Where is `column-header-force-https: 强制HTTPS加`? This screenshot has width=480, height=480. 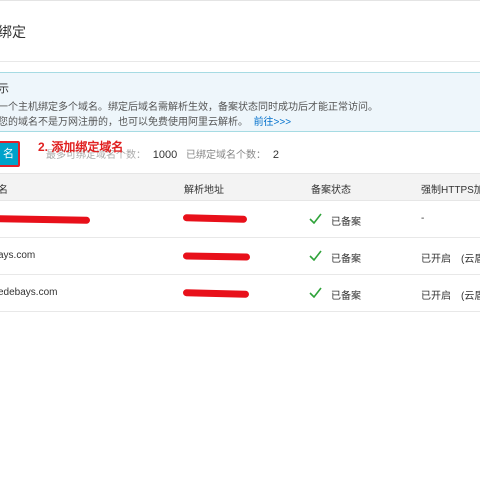
column-header-force-https: 强制HTTPS加 is located at coordinates (450, 190).